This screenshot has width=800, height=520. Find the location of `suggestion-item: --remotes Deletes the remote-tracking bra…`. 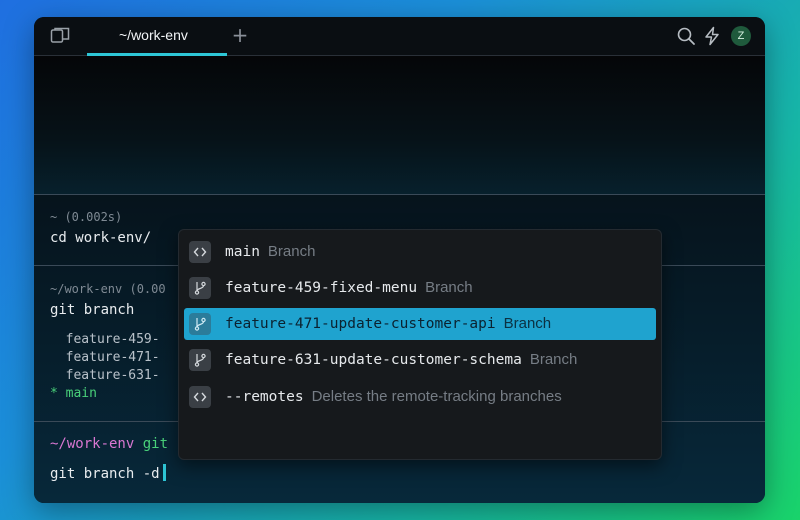

suggestion-item: --remotes Deletes the remote-tracking bra… is located at coordinates (420, 397).